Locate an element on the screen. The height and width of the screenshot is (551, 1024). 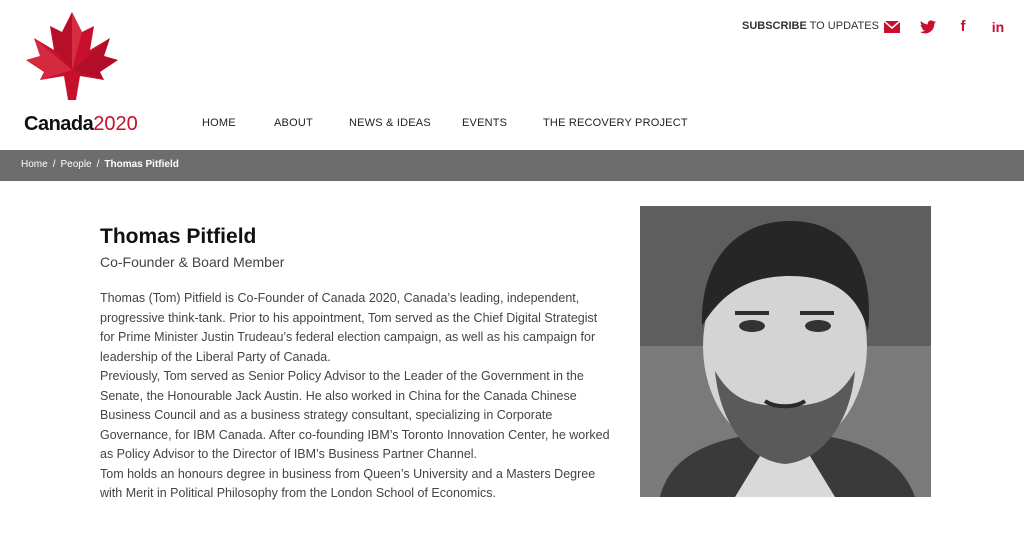
twitter-icon is located at coordinates (928, 27).